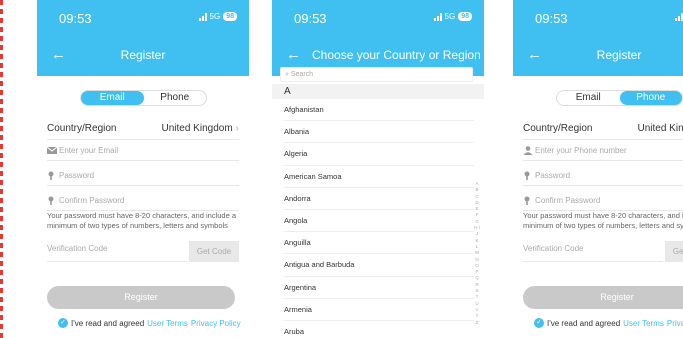 The image size is (683, 338). I want to click on email-placeholder: Enter your Email, so click(89, 150).